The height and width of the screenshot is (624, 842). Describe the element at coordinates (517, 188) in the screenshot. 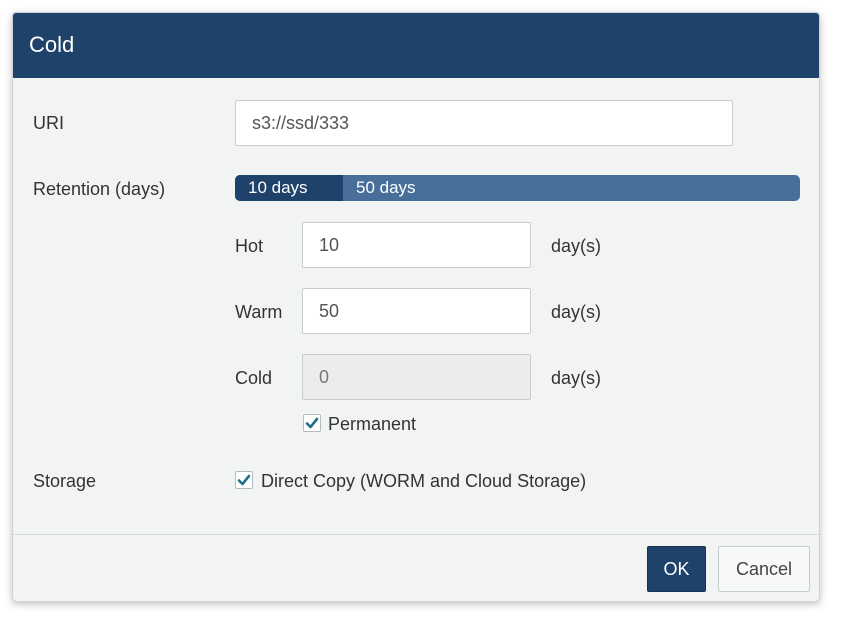

I see `retention-bar: 10 days 50 days` at that location.